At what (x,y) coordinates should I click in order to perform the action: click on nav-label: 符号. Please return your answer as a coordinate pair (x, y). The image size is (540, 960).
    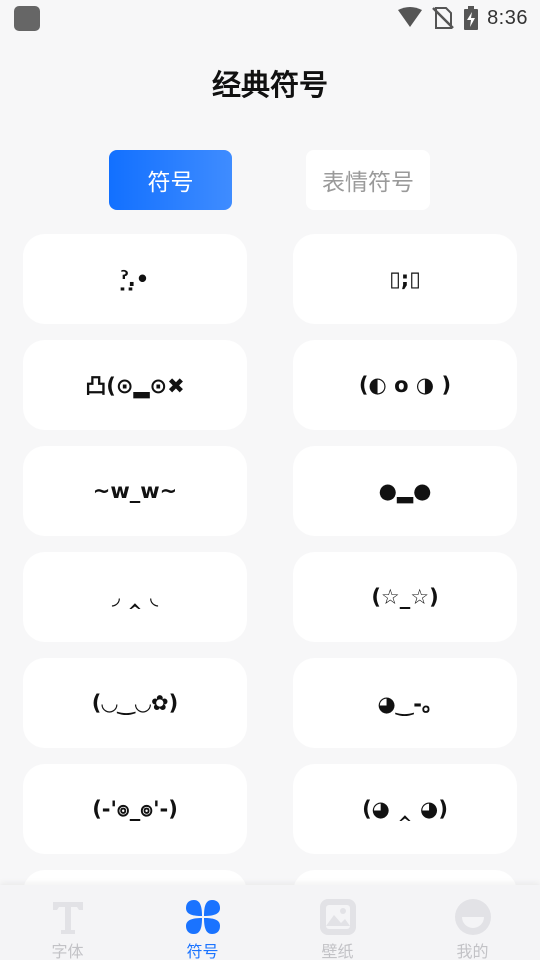
    Looking at the image, I should click on (202, 951).